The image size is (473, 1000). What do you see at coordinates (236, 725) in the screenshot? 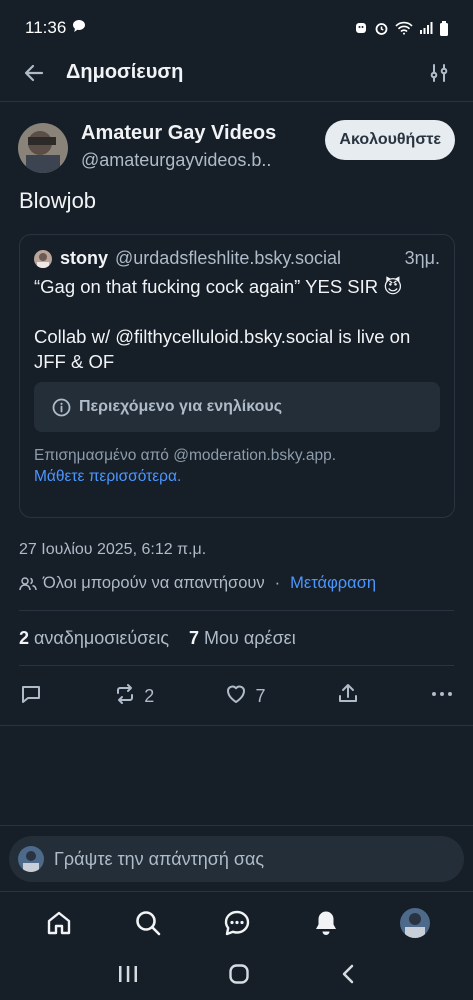
I see `divider` at bounding box center [236, 725].